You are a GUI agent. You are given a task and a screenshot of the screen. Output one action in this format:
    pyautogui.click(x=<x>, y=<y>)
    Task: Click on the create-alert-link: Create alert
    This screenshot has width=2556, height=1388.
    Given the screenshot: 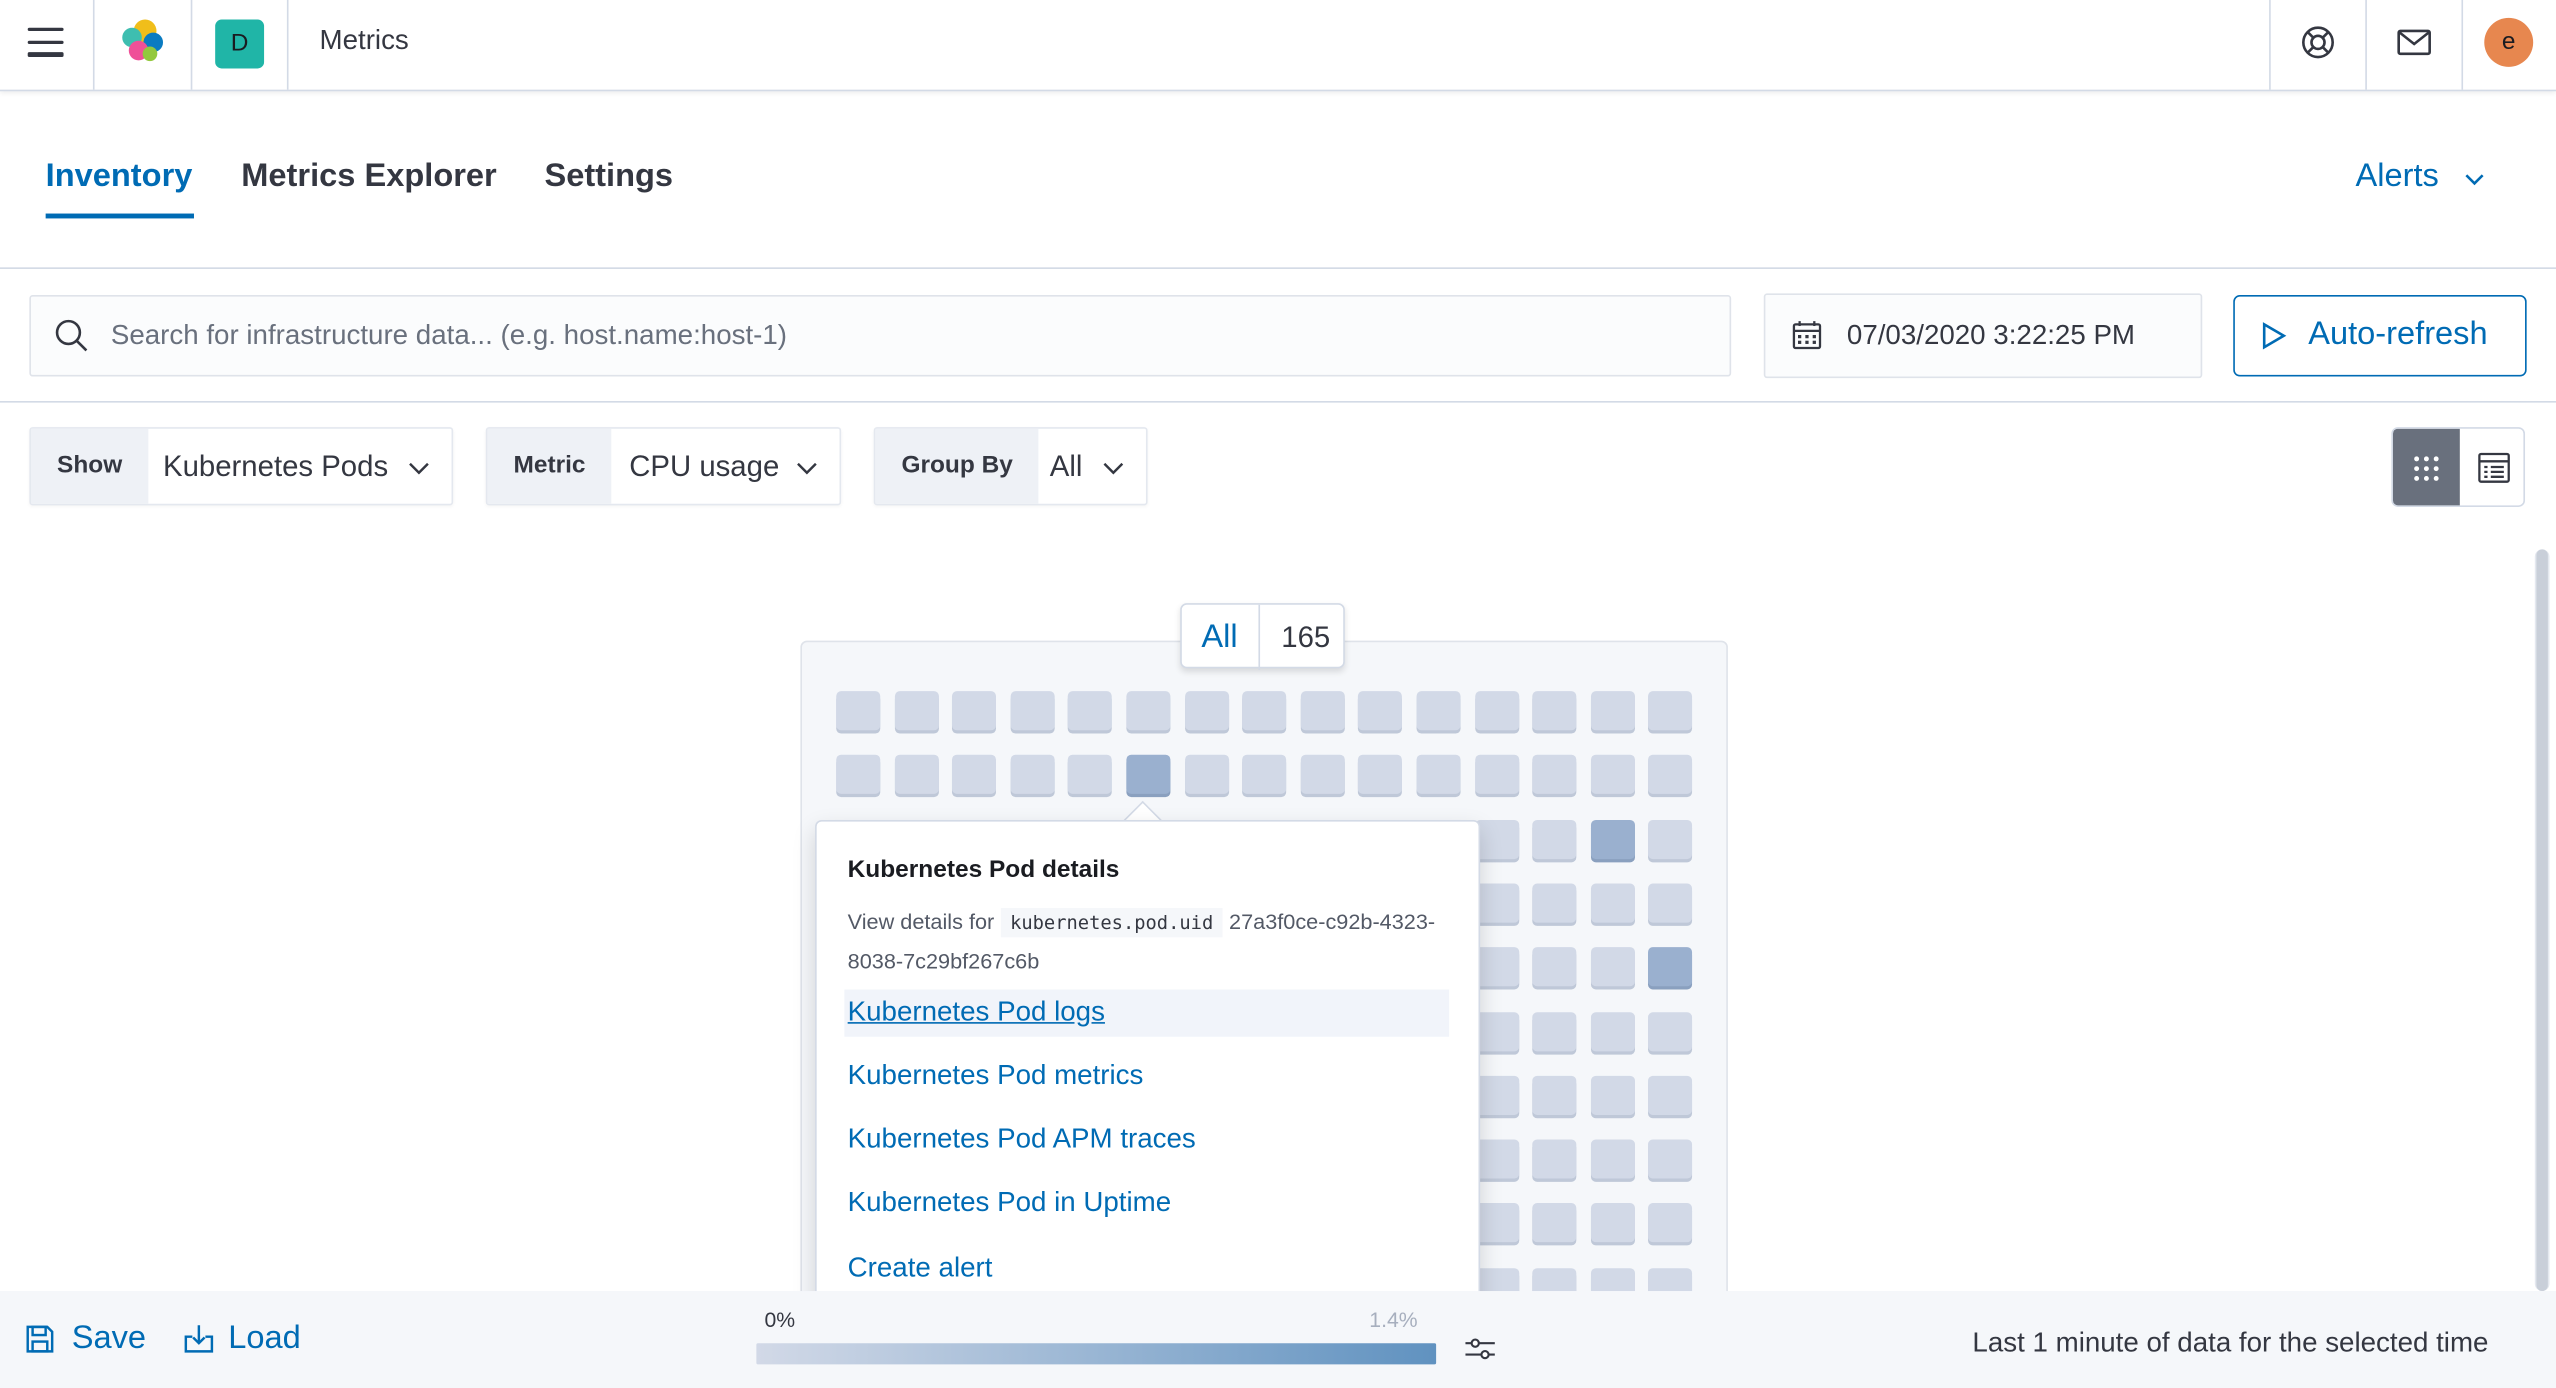 What is the action you would take?
    pyautogui.click(x=920, y=1268)
    